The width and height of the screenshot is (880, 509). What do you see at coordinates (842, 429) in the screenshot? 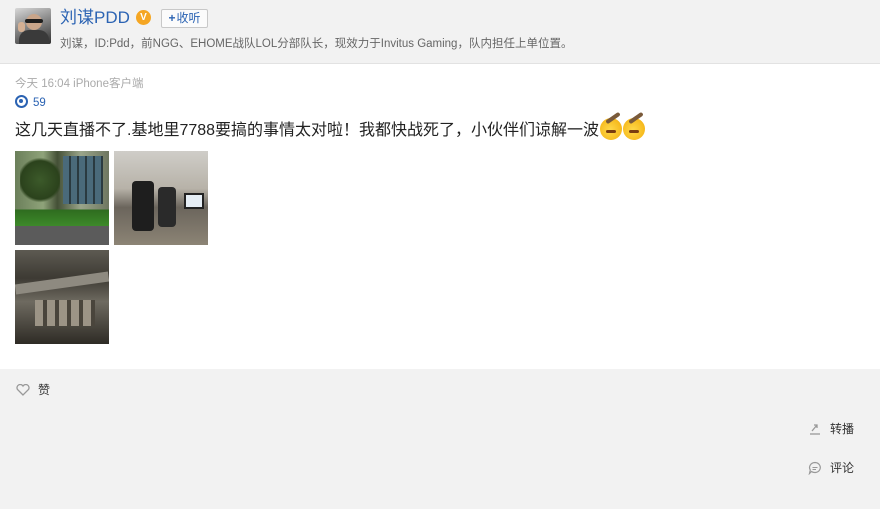
I see `repost-label: 转播` at bounding box center [842, 429].